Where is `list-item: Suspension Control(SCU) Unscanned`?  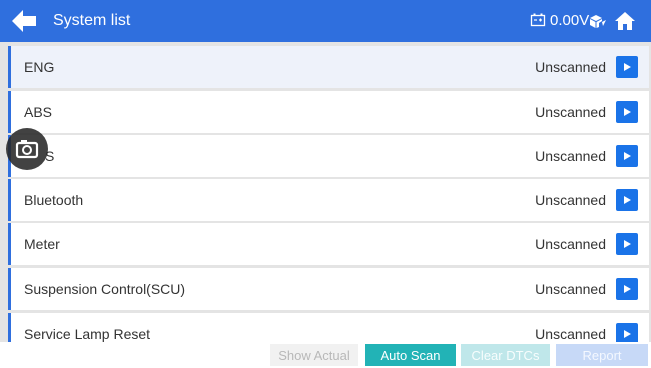 list-item: Suspension Control(SCU) Unscanned is located at coordinates (328, 289).